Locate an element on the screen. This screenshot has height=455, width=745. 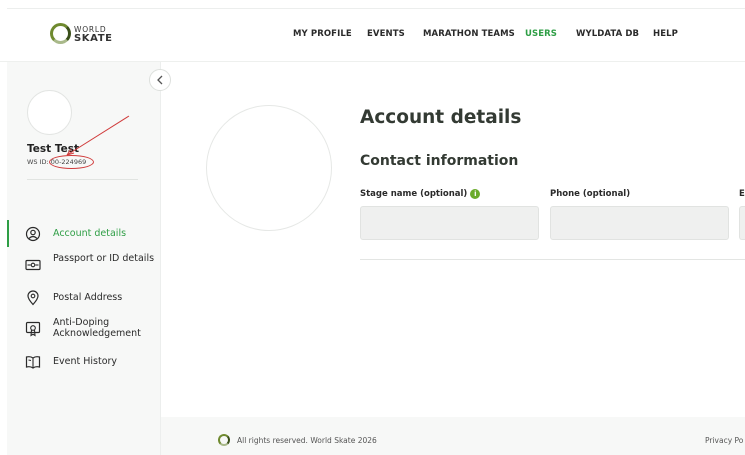
sidebar-item-label: Event History is located at coordinates (85, 361).